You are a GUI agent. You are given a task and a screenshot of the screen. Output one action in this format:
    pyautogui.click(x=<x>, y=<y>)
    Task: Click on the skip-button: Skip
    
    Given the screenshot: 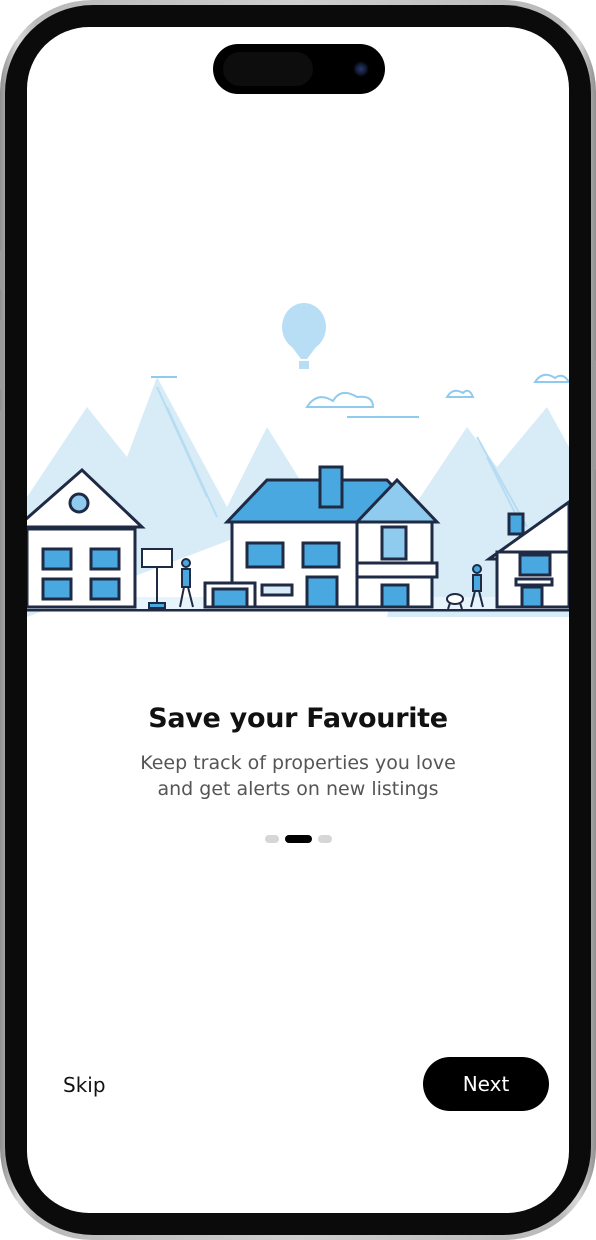 What is the action you would take?
    pyautogui.click(x=84, y=1085)
    